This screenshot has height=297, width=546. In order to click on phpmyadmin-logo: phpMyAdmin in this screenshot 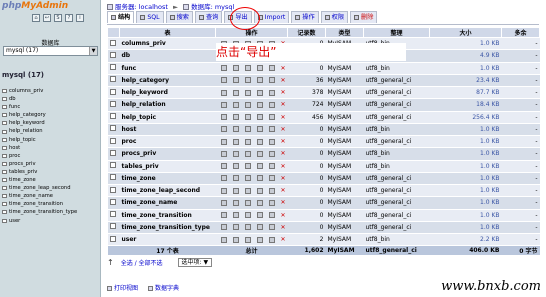, I will do `click(35, 6)`.